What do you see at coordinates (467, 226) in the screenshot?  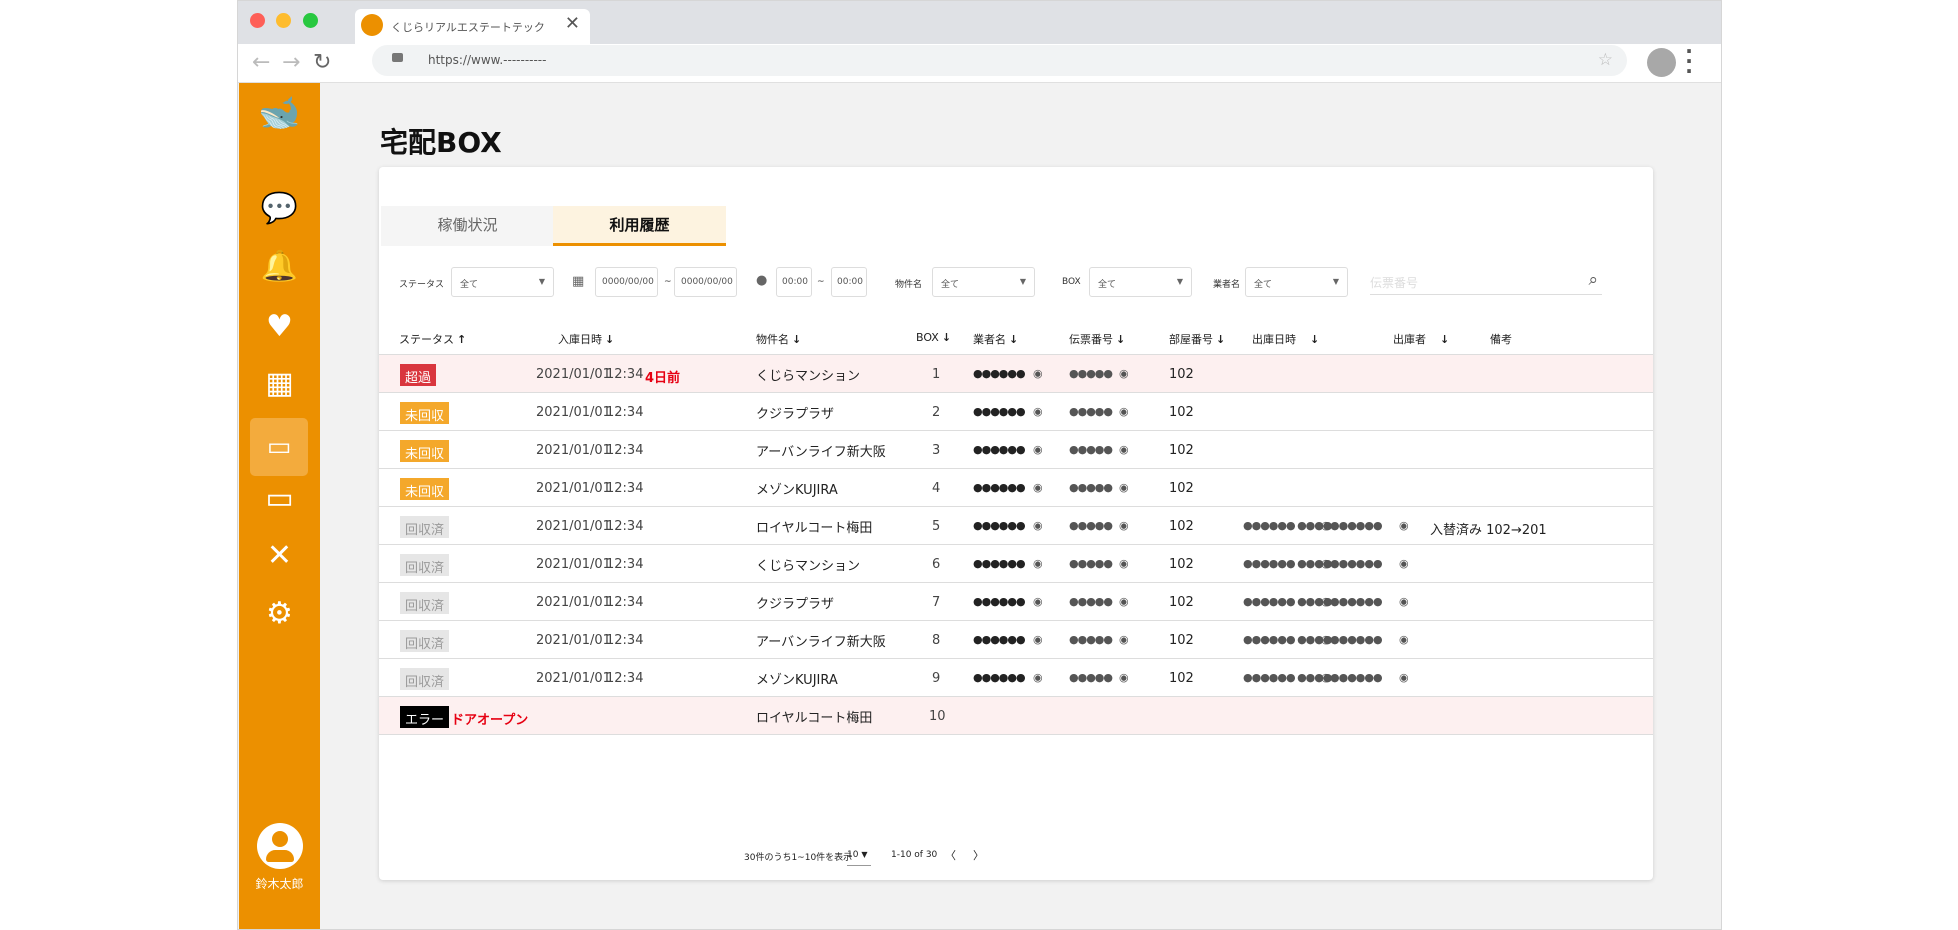 I see `tab-operation-status: 稼働状況` at bounding box center [467, 226].